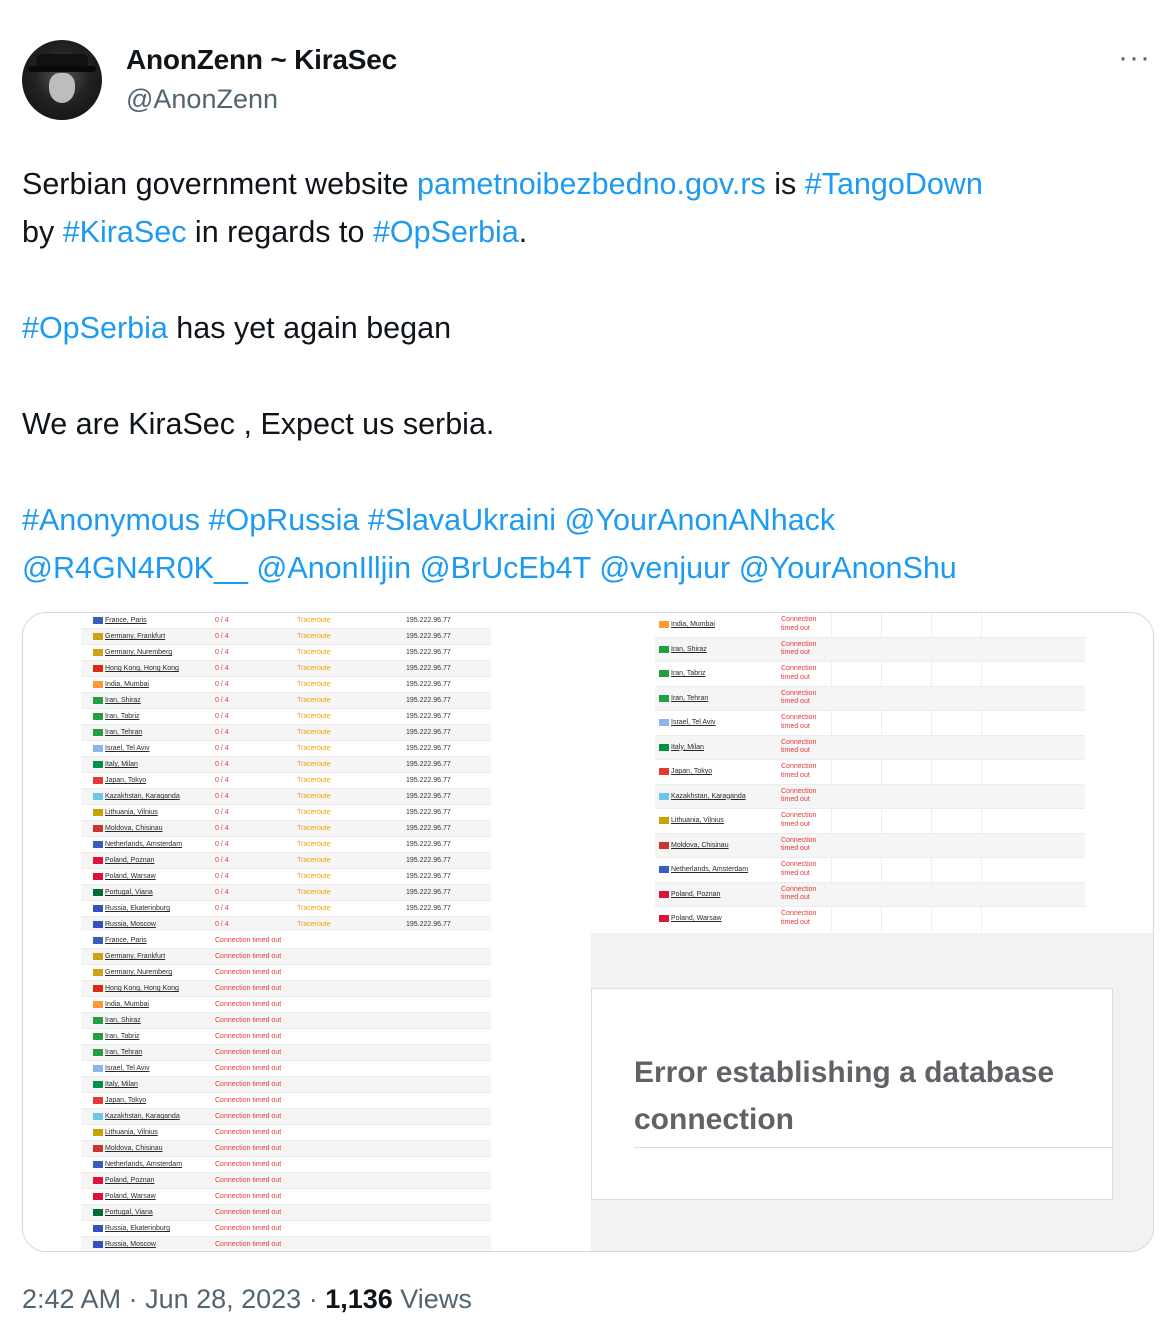 This screenshot has height=1338, width=1176. I want to click on mention-link: @YourAnonShu, so click(848, 568).